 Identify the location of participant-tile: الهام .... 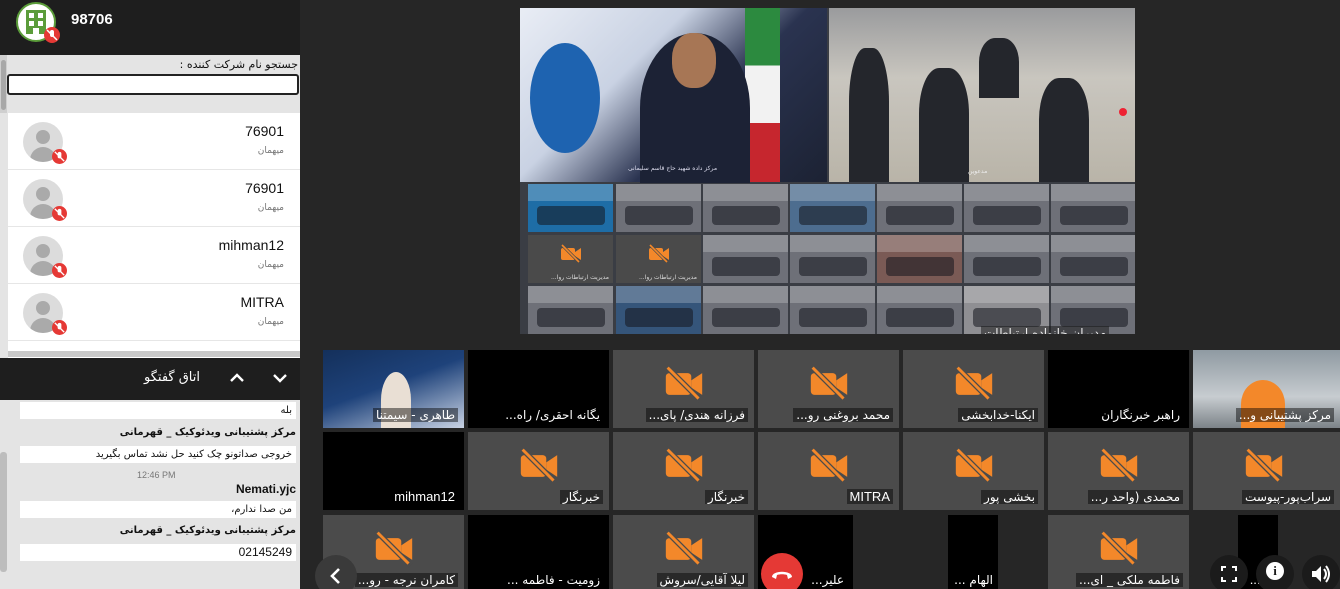
(973, 552).